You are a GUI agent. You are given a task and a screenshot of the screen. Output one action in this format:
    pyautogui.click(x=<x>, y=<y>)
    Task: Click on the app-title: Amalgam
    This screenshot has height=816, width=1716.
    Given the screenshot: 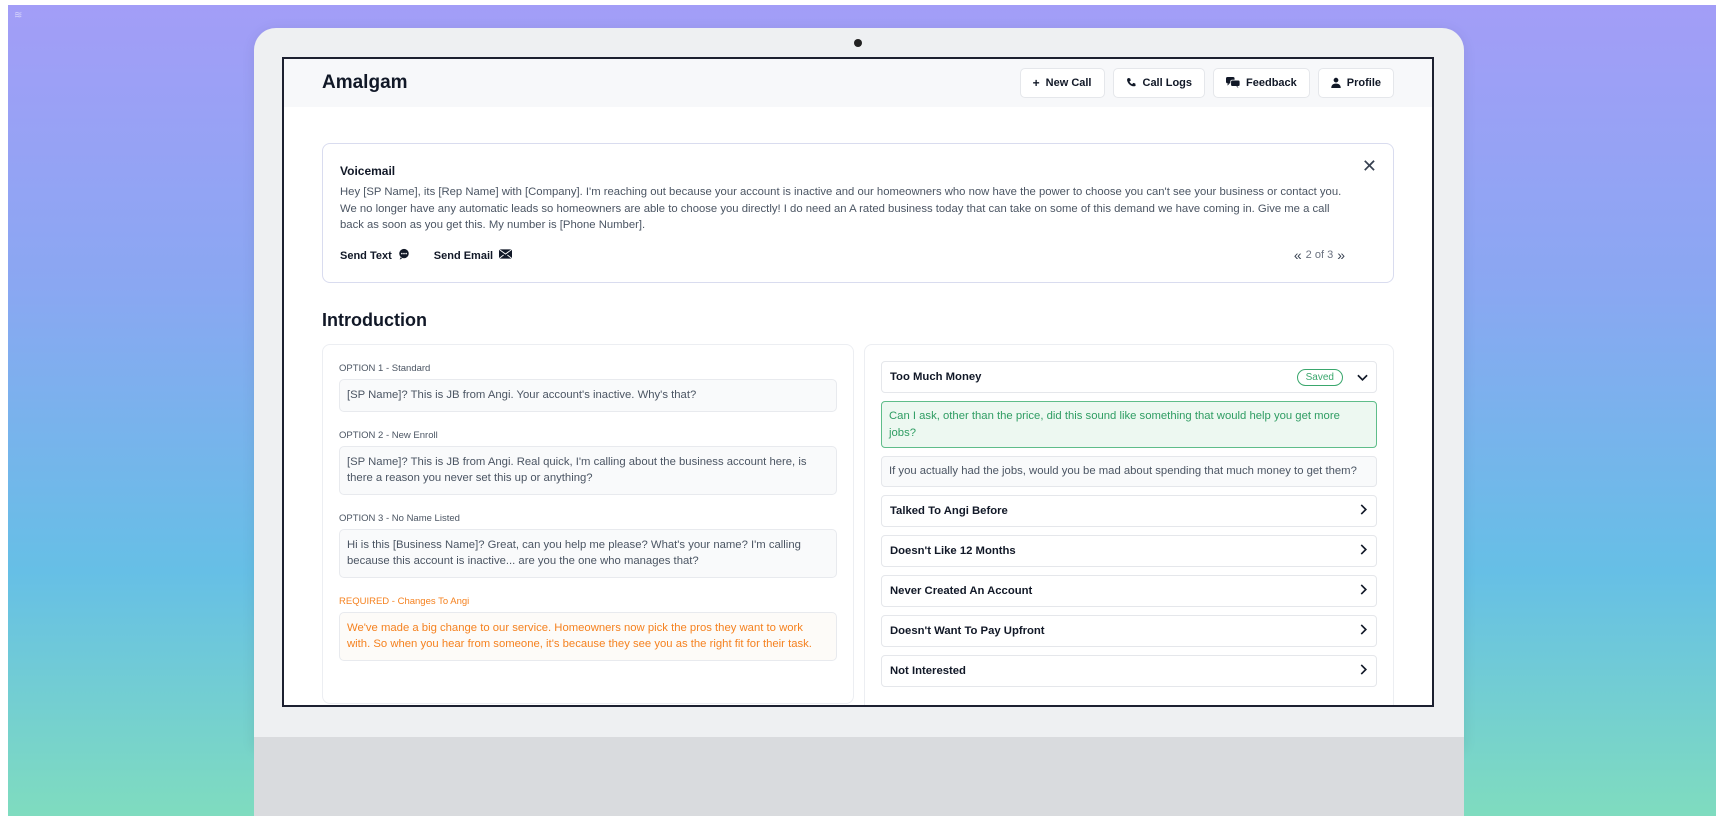 What is the action you would take?
    pyautogui.click(x=365, y=82)
    